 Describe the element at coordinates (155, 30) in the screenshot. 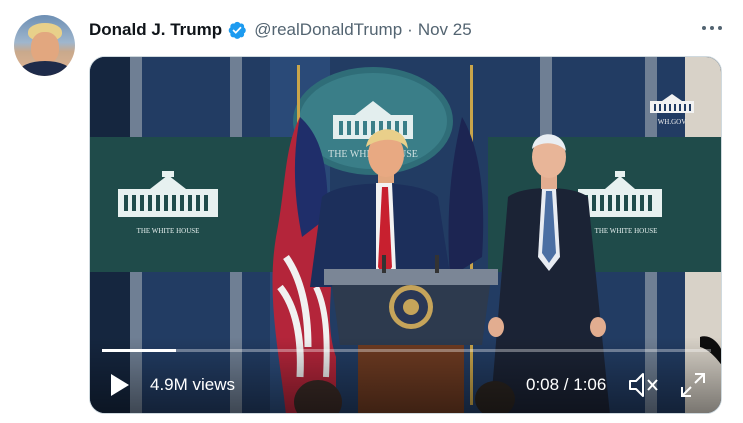

I see `display-name: Donald J. Trump` at that location.